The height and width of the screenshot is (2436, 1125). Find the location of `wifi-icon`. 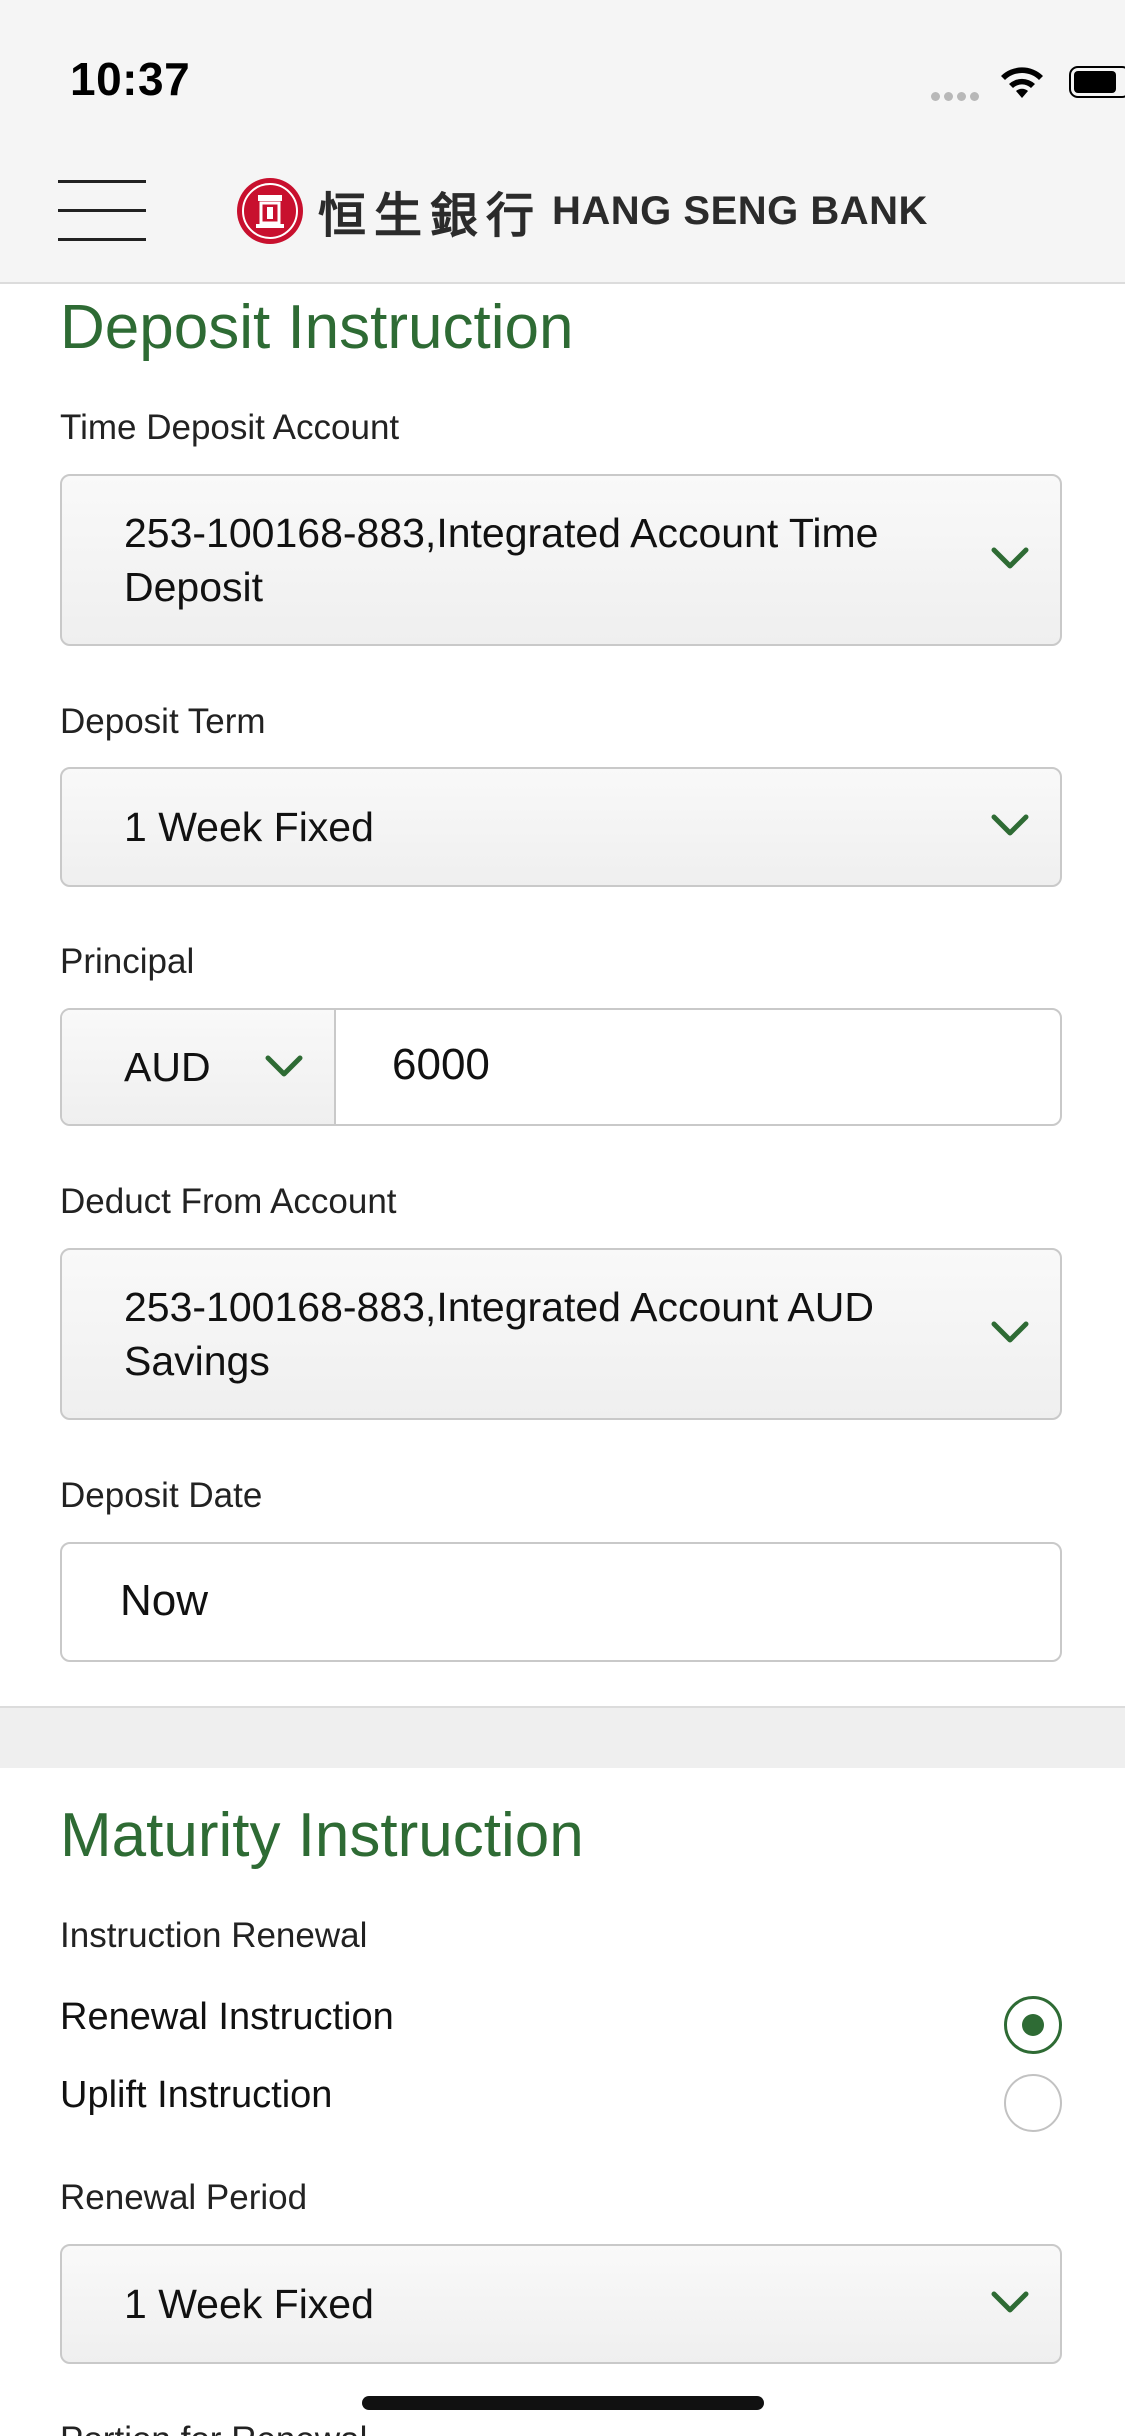

wifi-icon is located at coordinates (1022, 82).